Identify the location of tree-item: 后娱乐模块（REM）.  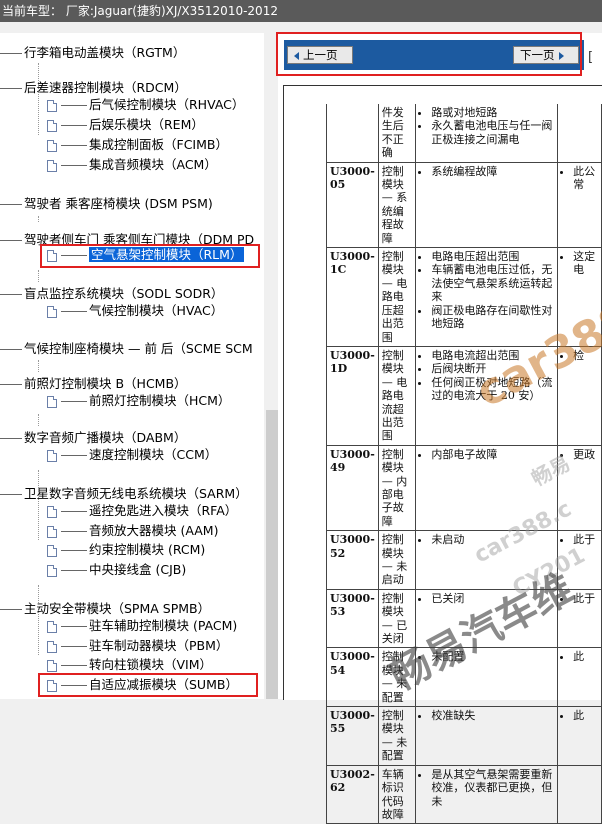
(125, 125).